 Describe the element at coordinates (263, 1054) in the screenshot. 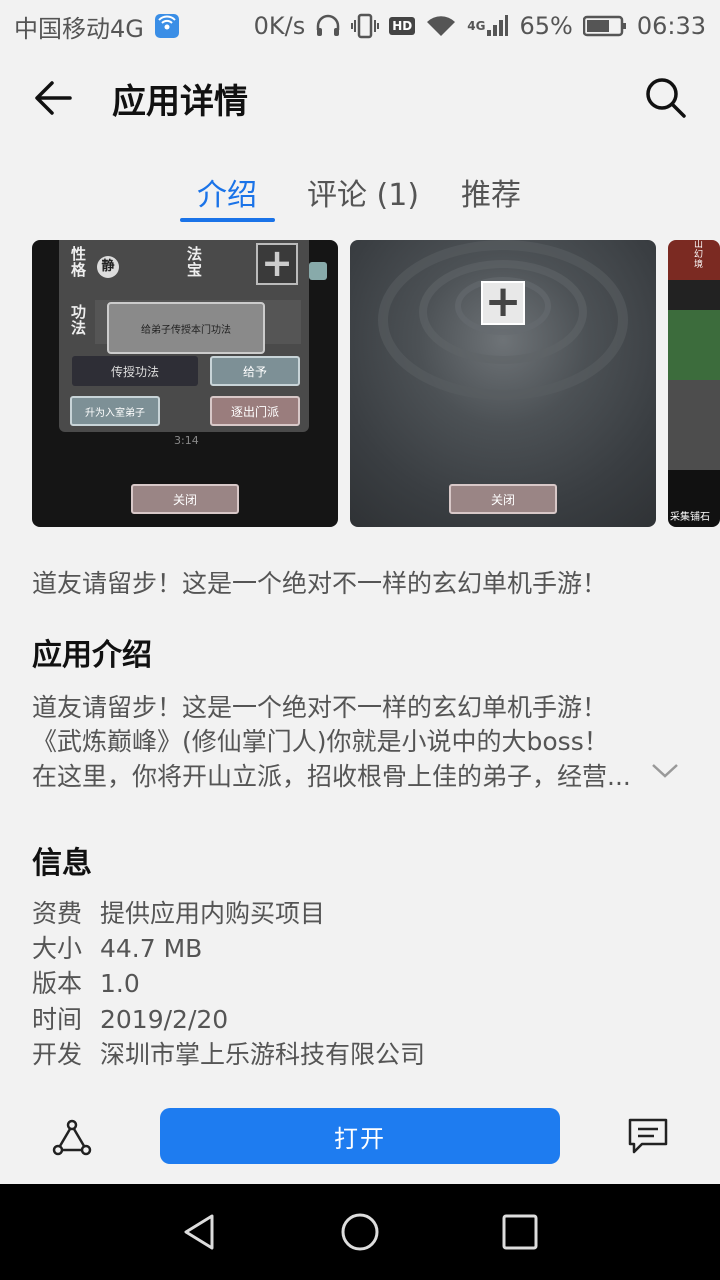

I see `info-value: 深圳市掌上乐游科技有限公司` at that location.